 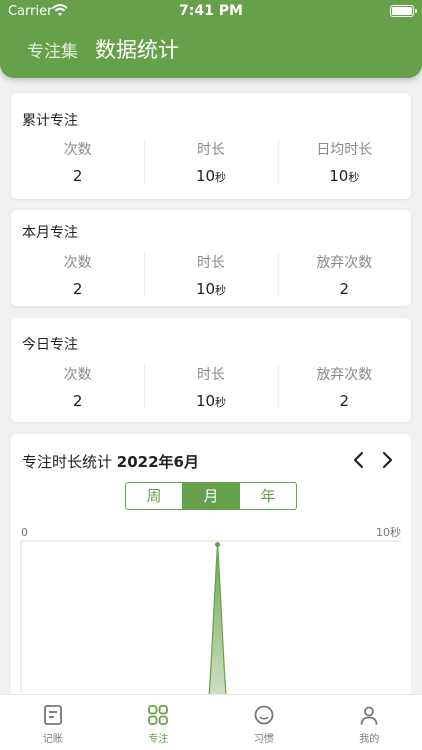 What do you see at coordinates (264, 715) in the screenshot?
I see `smile-icon` at bounding box center [264, 715].